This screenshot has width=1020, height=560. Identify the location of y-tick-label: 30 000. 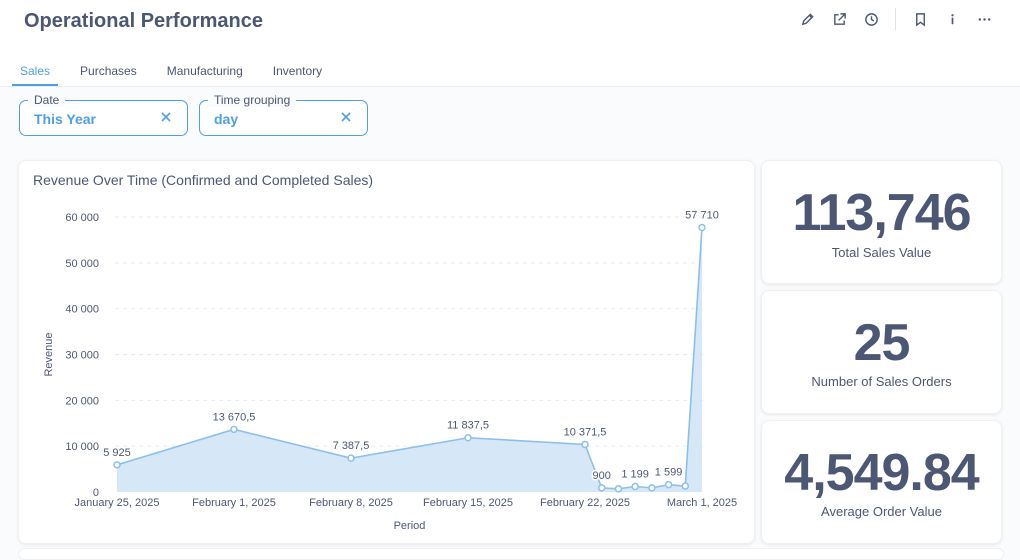
(82, 356).